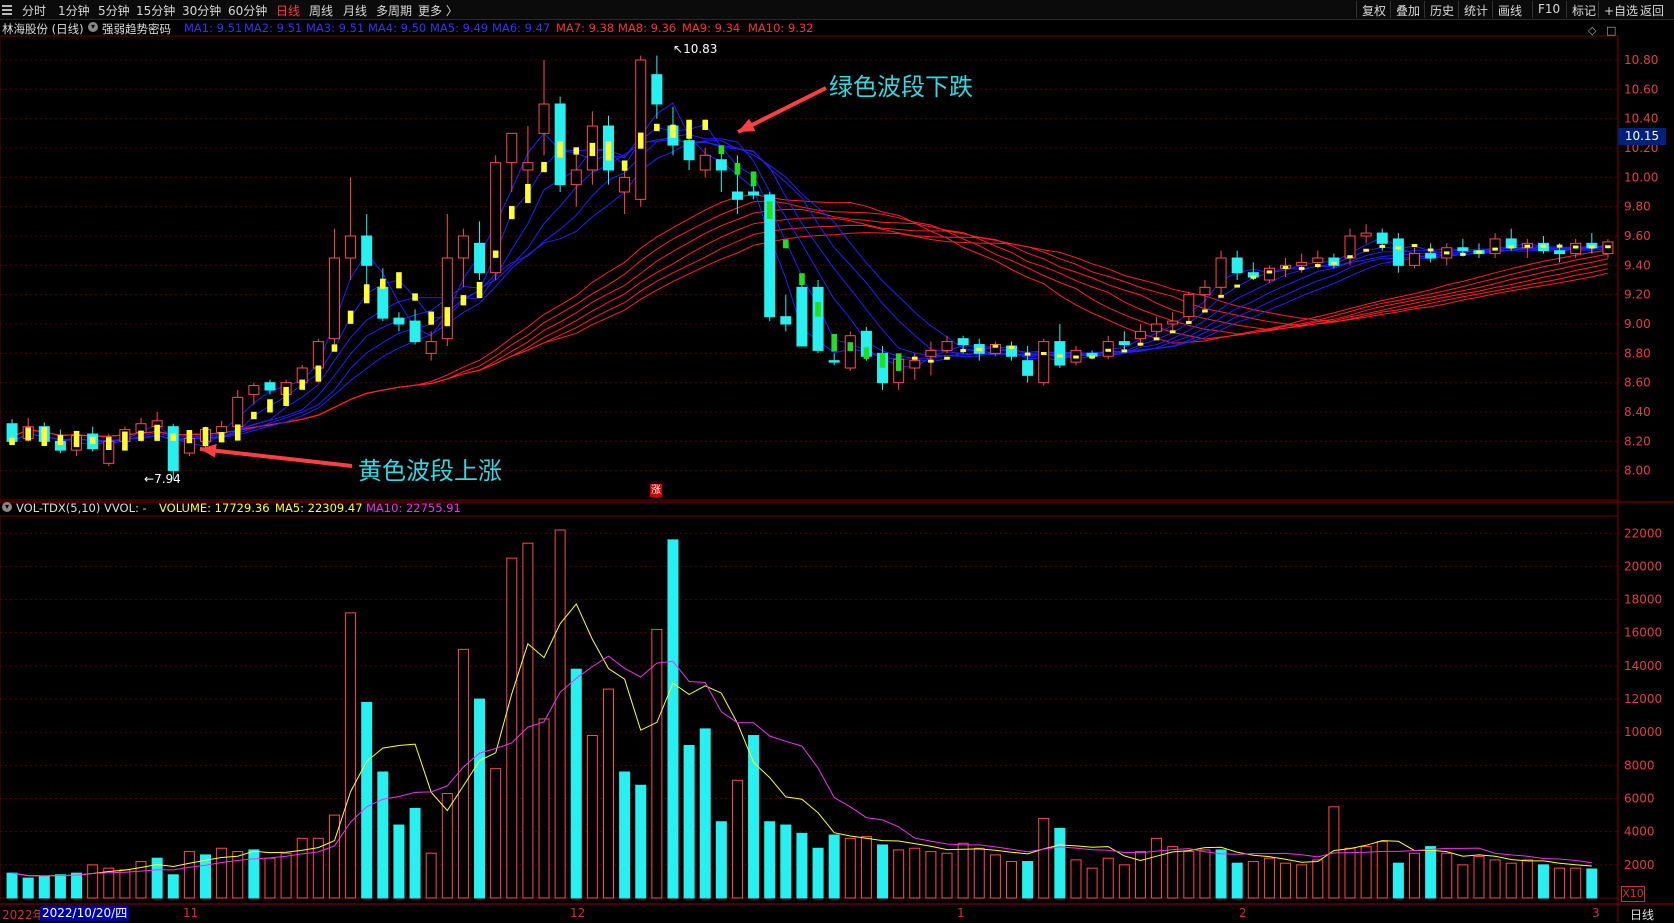  What do you see at coordinates (81, 508) in the screenshot?
I see `volume-indicator-name: VOL-TDX(5,10) VVOL: -` at bounding box center [81, 508].